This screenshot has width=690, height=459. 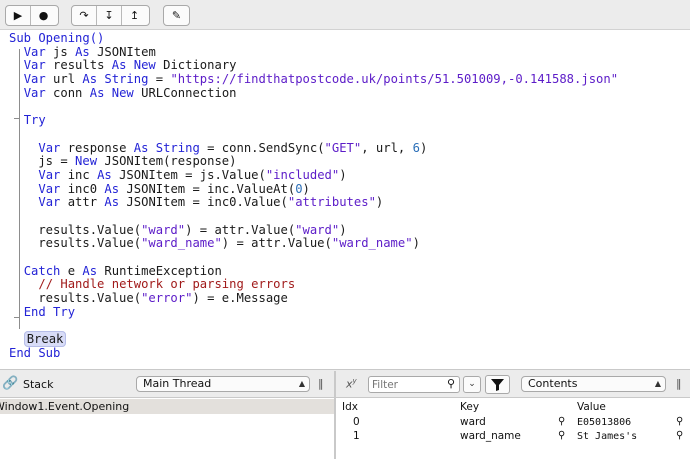 I want to click on search-icon: ⚲, so click(x=450, y=383).